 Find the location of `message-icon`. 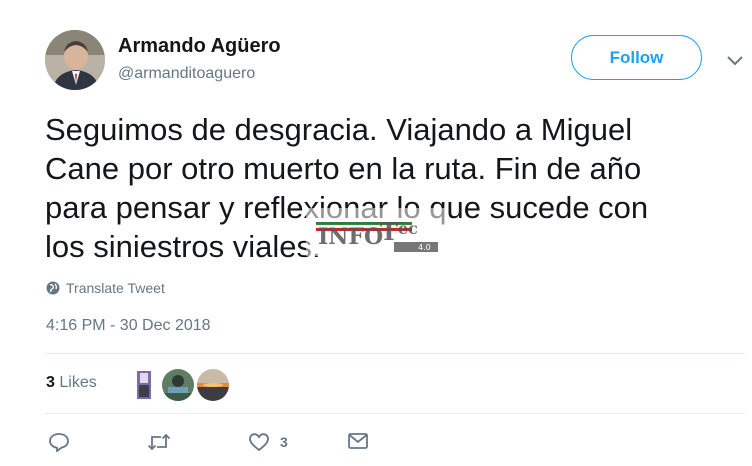

message-icon is located at coordinates (358, 441).